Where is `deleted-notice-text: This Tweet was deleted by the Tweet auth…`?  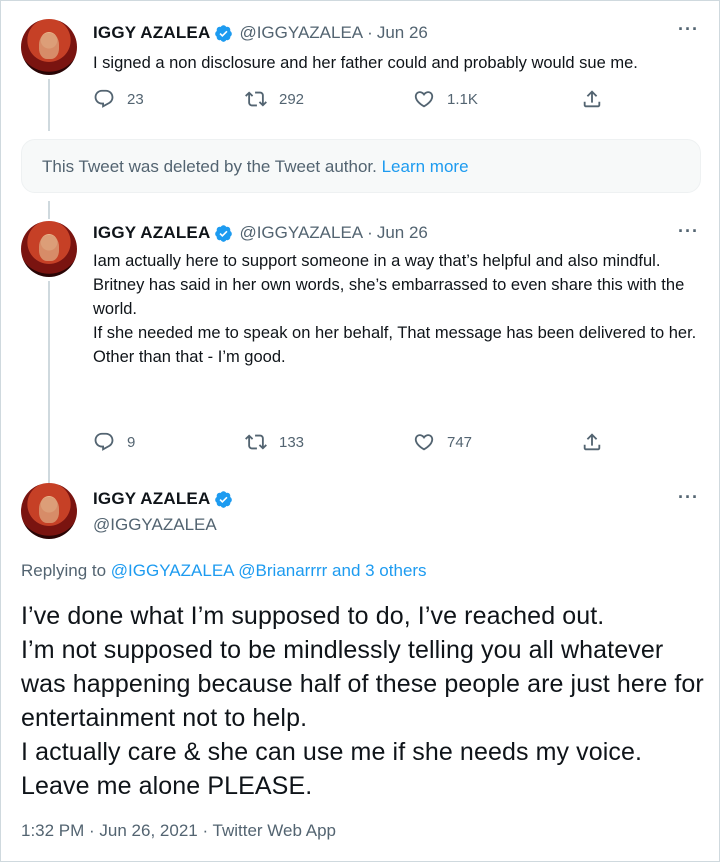 deleted-notice-text: This Tweet was deleted by the Tweet auth… is located at coordinates (209, 166).